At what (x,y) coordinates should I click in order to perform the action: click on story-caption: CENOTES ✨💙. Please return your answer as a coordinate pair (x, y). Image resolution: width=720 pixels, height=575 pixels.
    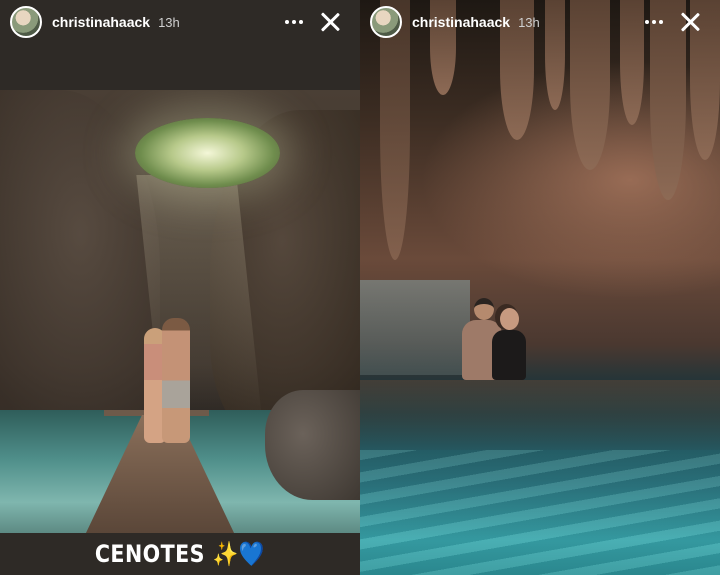
    Looking at the image, I should click on (179, 554).